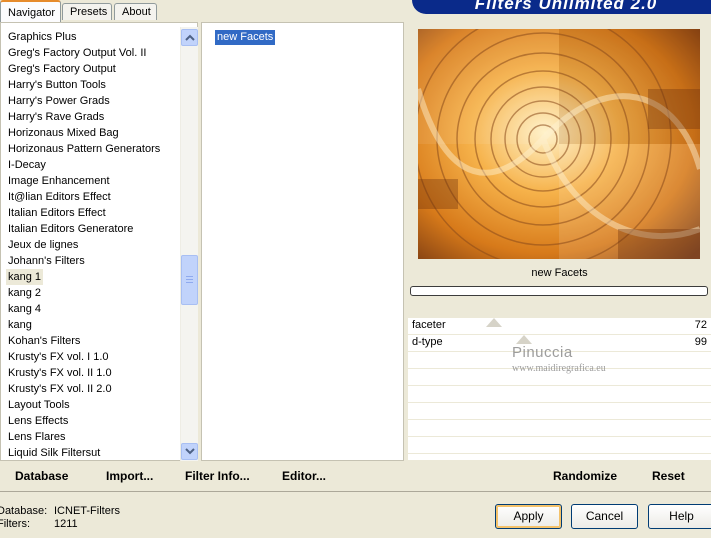  Describe the element at coordinates (36, 437) in the screenshot. I see `category-item: Lens Flares` at that location.